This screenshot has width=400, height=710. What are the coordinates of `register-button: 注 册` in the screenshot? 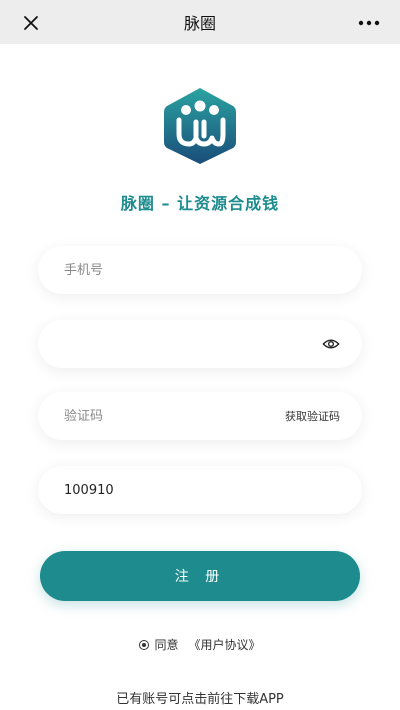 It's located at (200, 576).